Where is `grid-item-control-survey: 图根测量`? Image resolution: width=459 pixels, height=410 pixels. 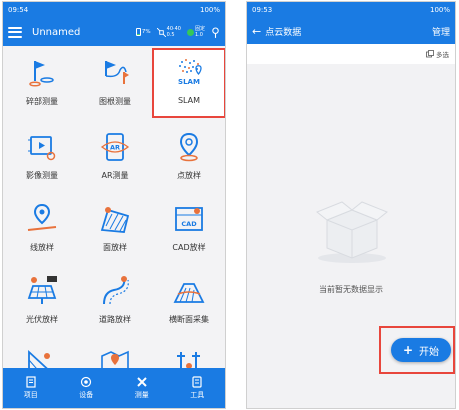
grid-item-control-survey: 图根测量 is located at coordinates (115, 83).